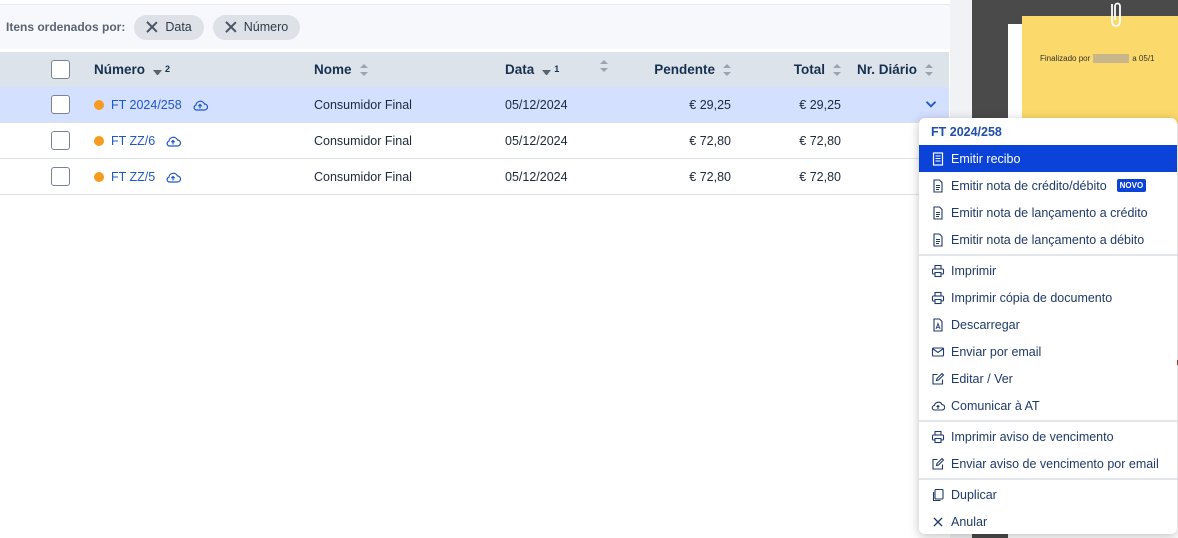  What do you see at coordinates (1048, 158) in the screenshot?
I see `menu-item-emitir-recibo: Emitir recibo` at bounding box center [1048, 158].